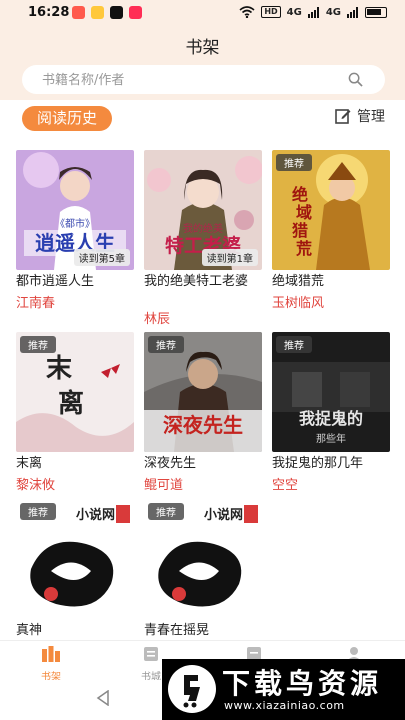  What do you see at coordinates (49, 12) in the screenshot?
I see `status-time: 16:28` at bounding box center [49, 12].